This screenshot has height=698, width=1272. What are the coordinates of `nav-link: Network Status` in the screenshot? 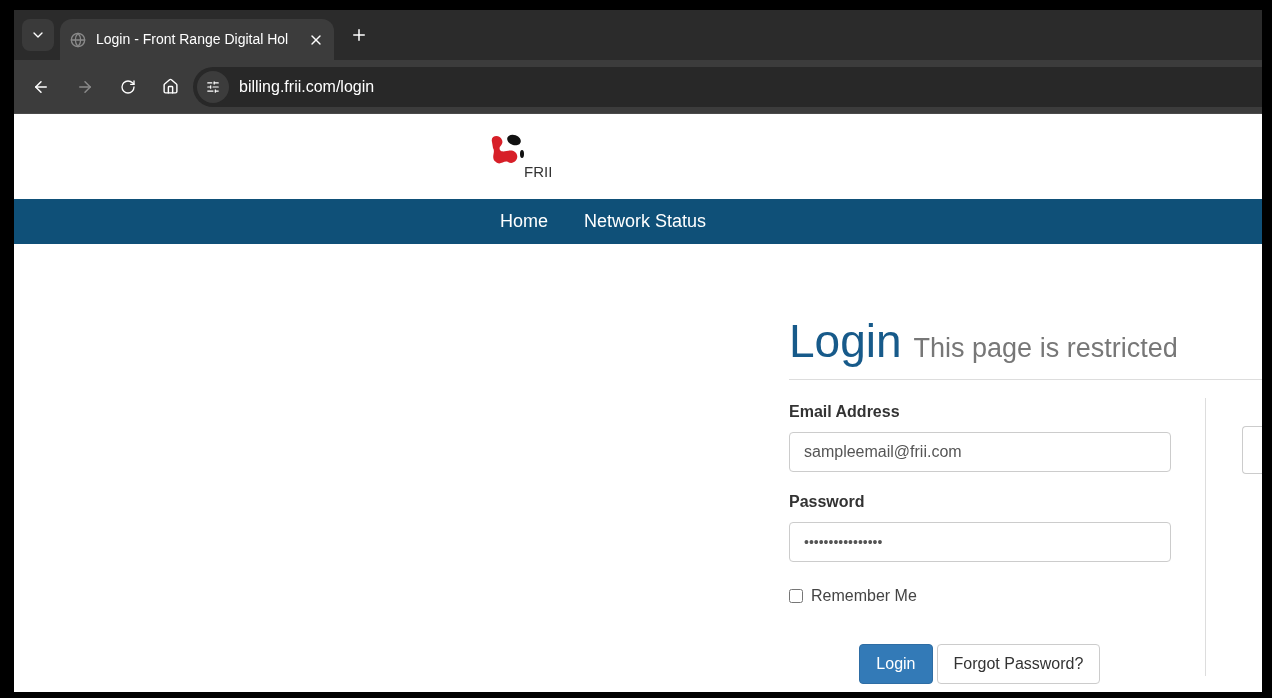 It's located at (645, 221).